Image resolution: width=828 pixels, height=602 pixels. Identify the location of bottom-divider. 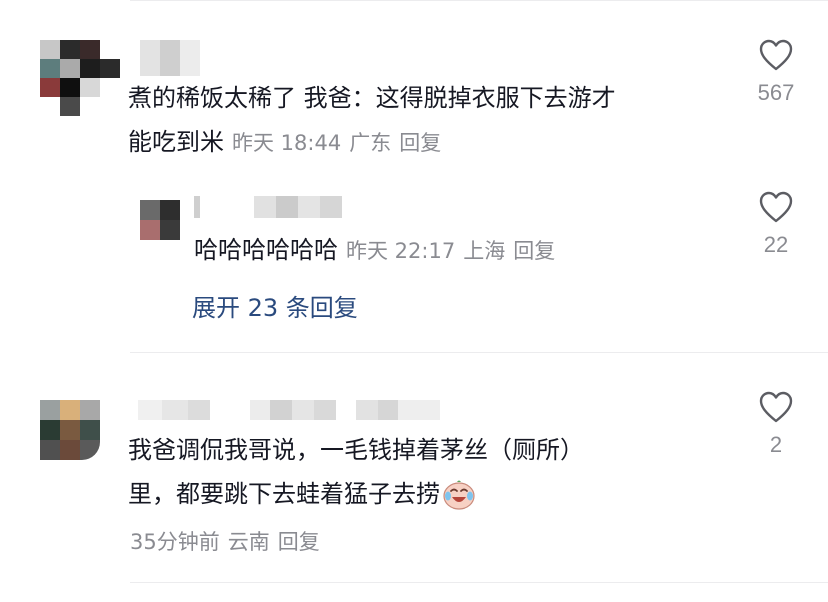
(479, 582).